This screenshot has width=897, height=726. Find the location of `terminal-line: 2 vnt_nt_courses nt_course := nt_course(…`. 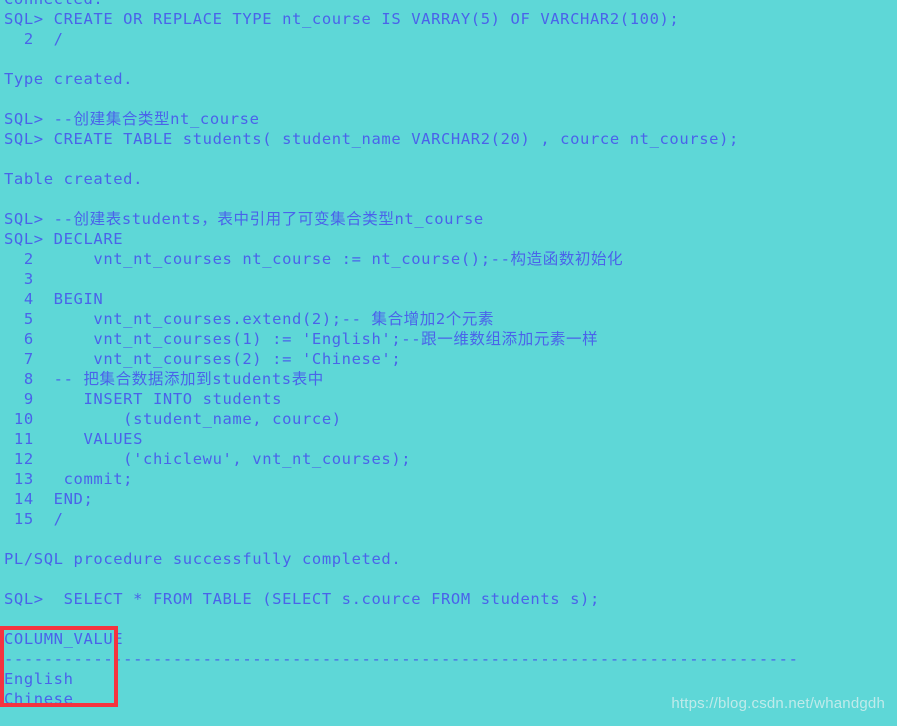

terminal-line: 2 vnt_nt_courses nt_course := nt_course(… is located at coordinates (314, 259).